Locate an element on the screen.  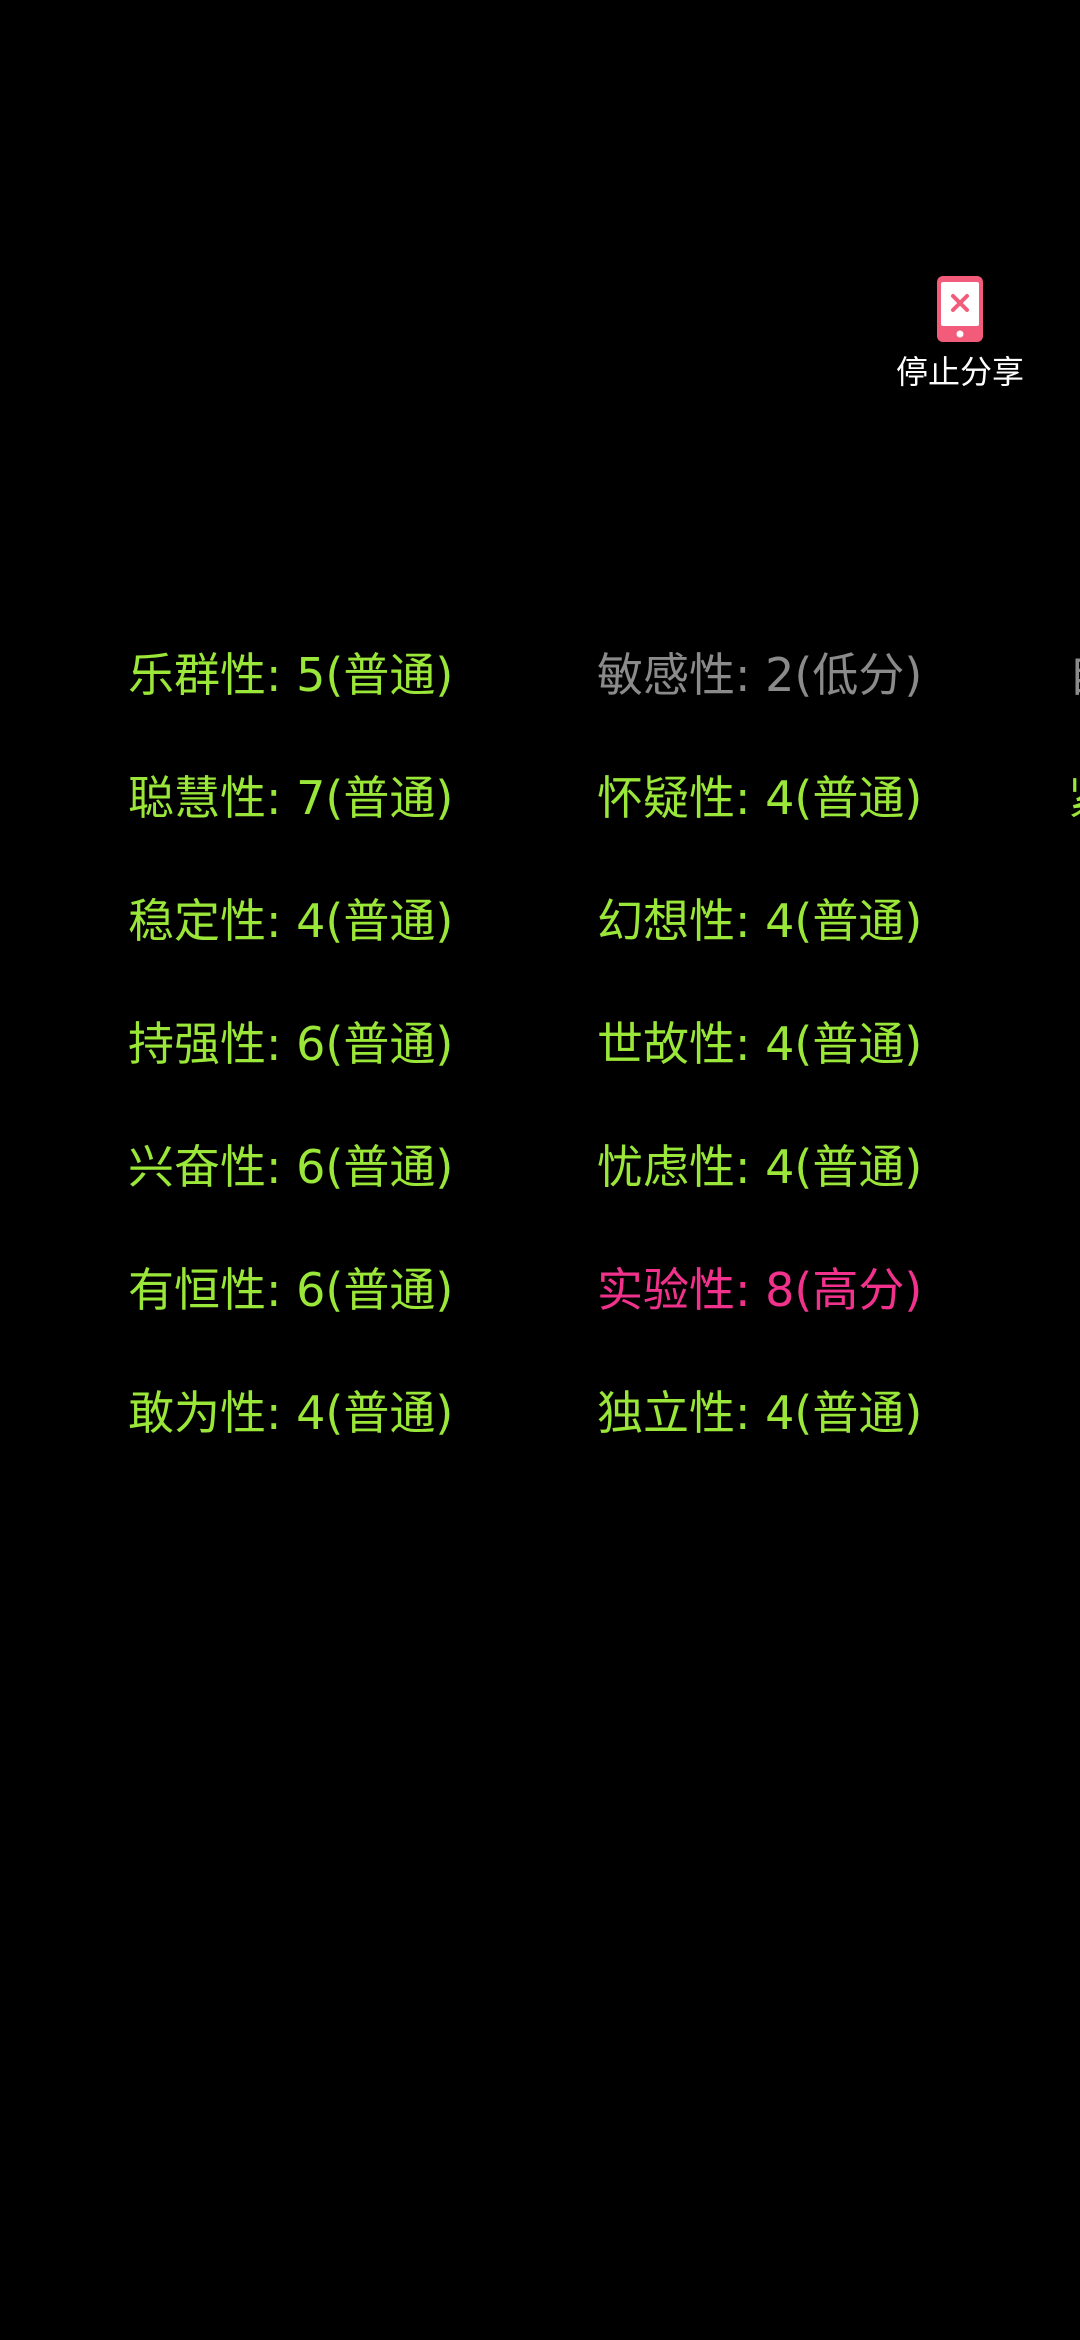
trait-dominance: 持强性: 6(普通) is located at coordinates (291, 1044).